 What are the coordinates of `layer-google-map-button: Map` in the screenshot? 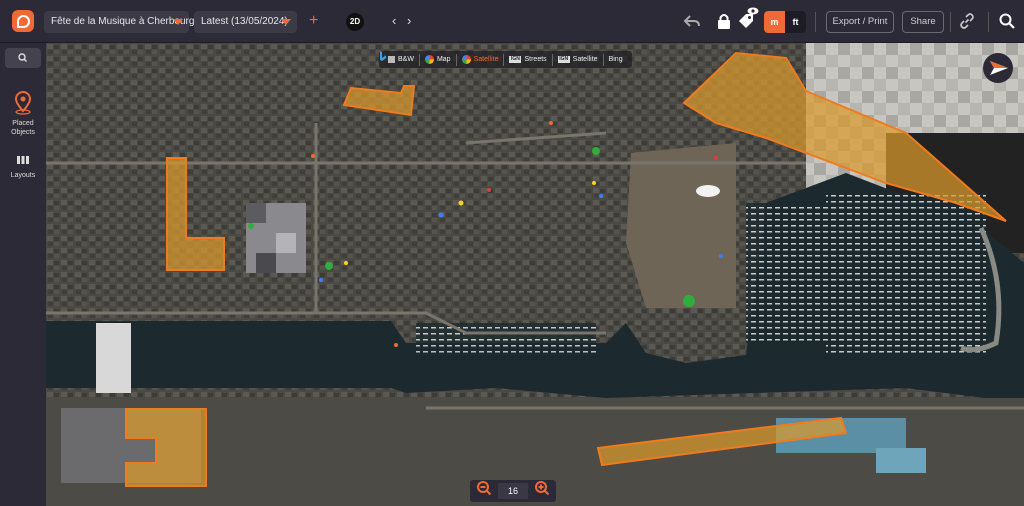 It's located at (438, 59).